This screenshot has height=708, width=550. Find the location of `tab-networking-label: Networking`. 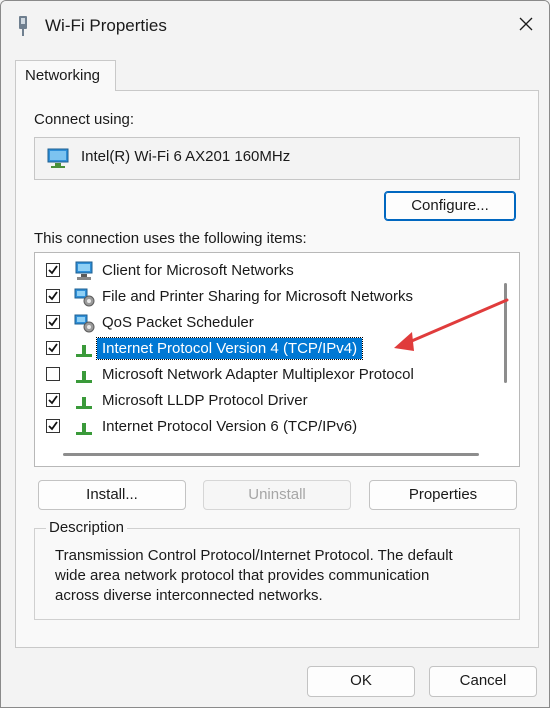

tab-networking-label: Networking is located at coordinates (63, 75).